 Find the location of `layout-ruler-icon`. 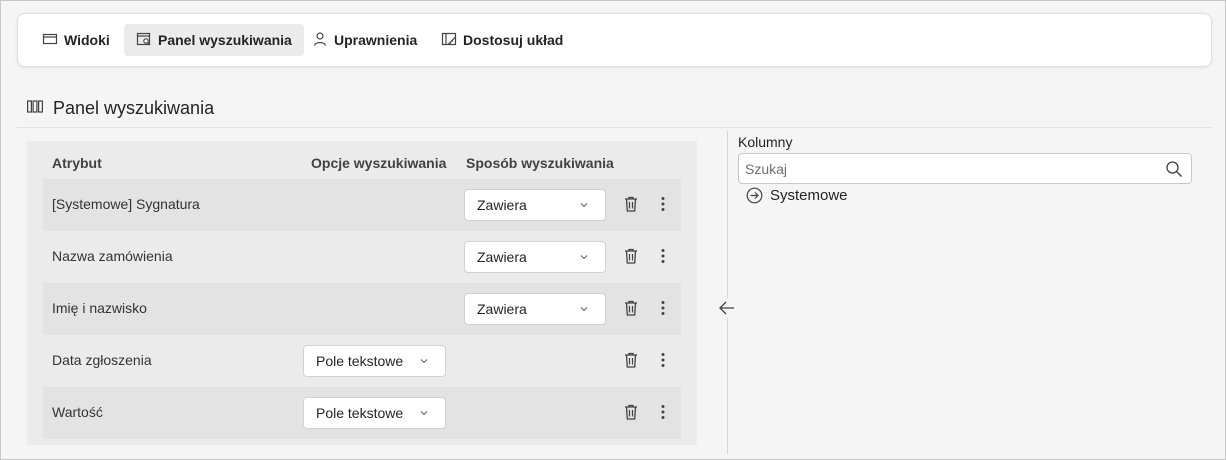

layout-ruler-icon is located at coordinates (449, 40).